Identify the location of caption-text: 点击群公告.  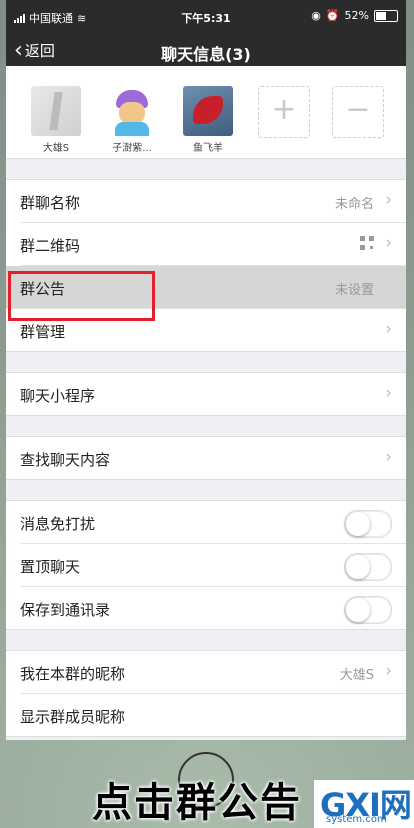
(197, 802).